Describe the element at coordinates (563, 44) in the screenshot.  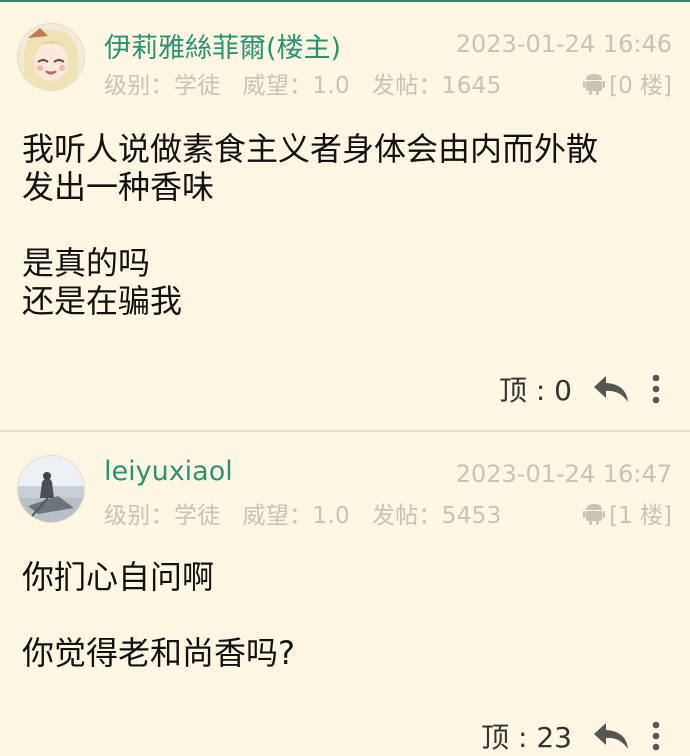
I see `post-time: 2023-01-24 16:46` at that location.